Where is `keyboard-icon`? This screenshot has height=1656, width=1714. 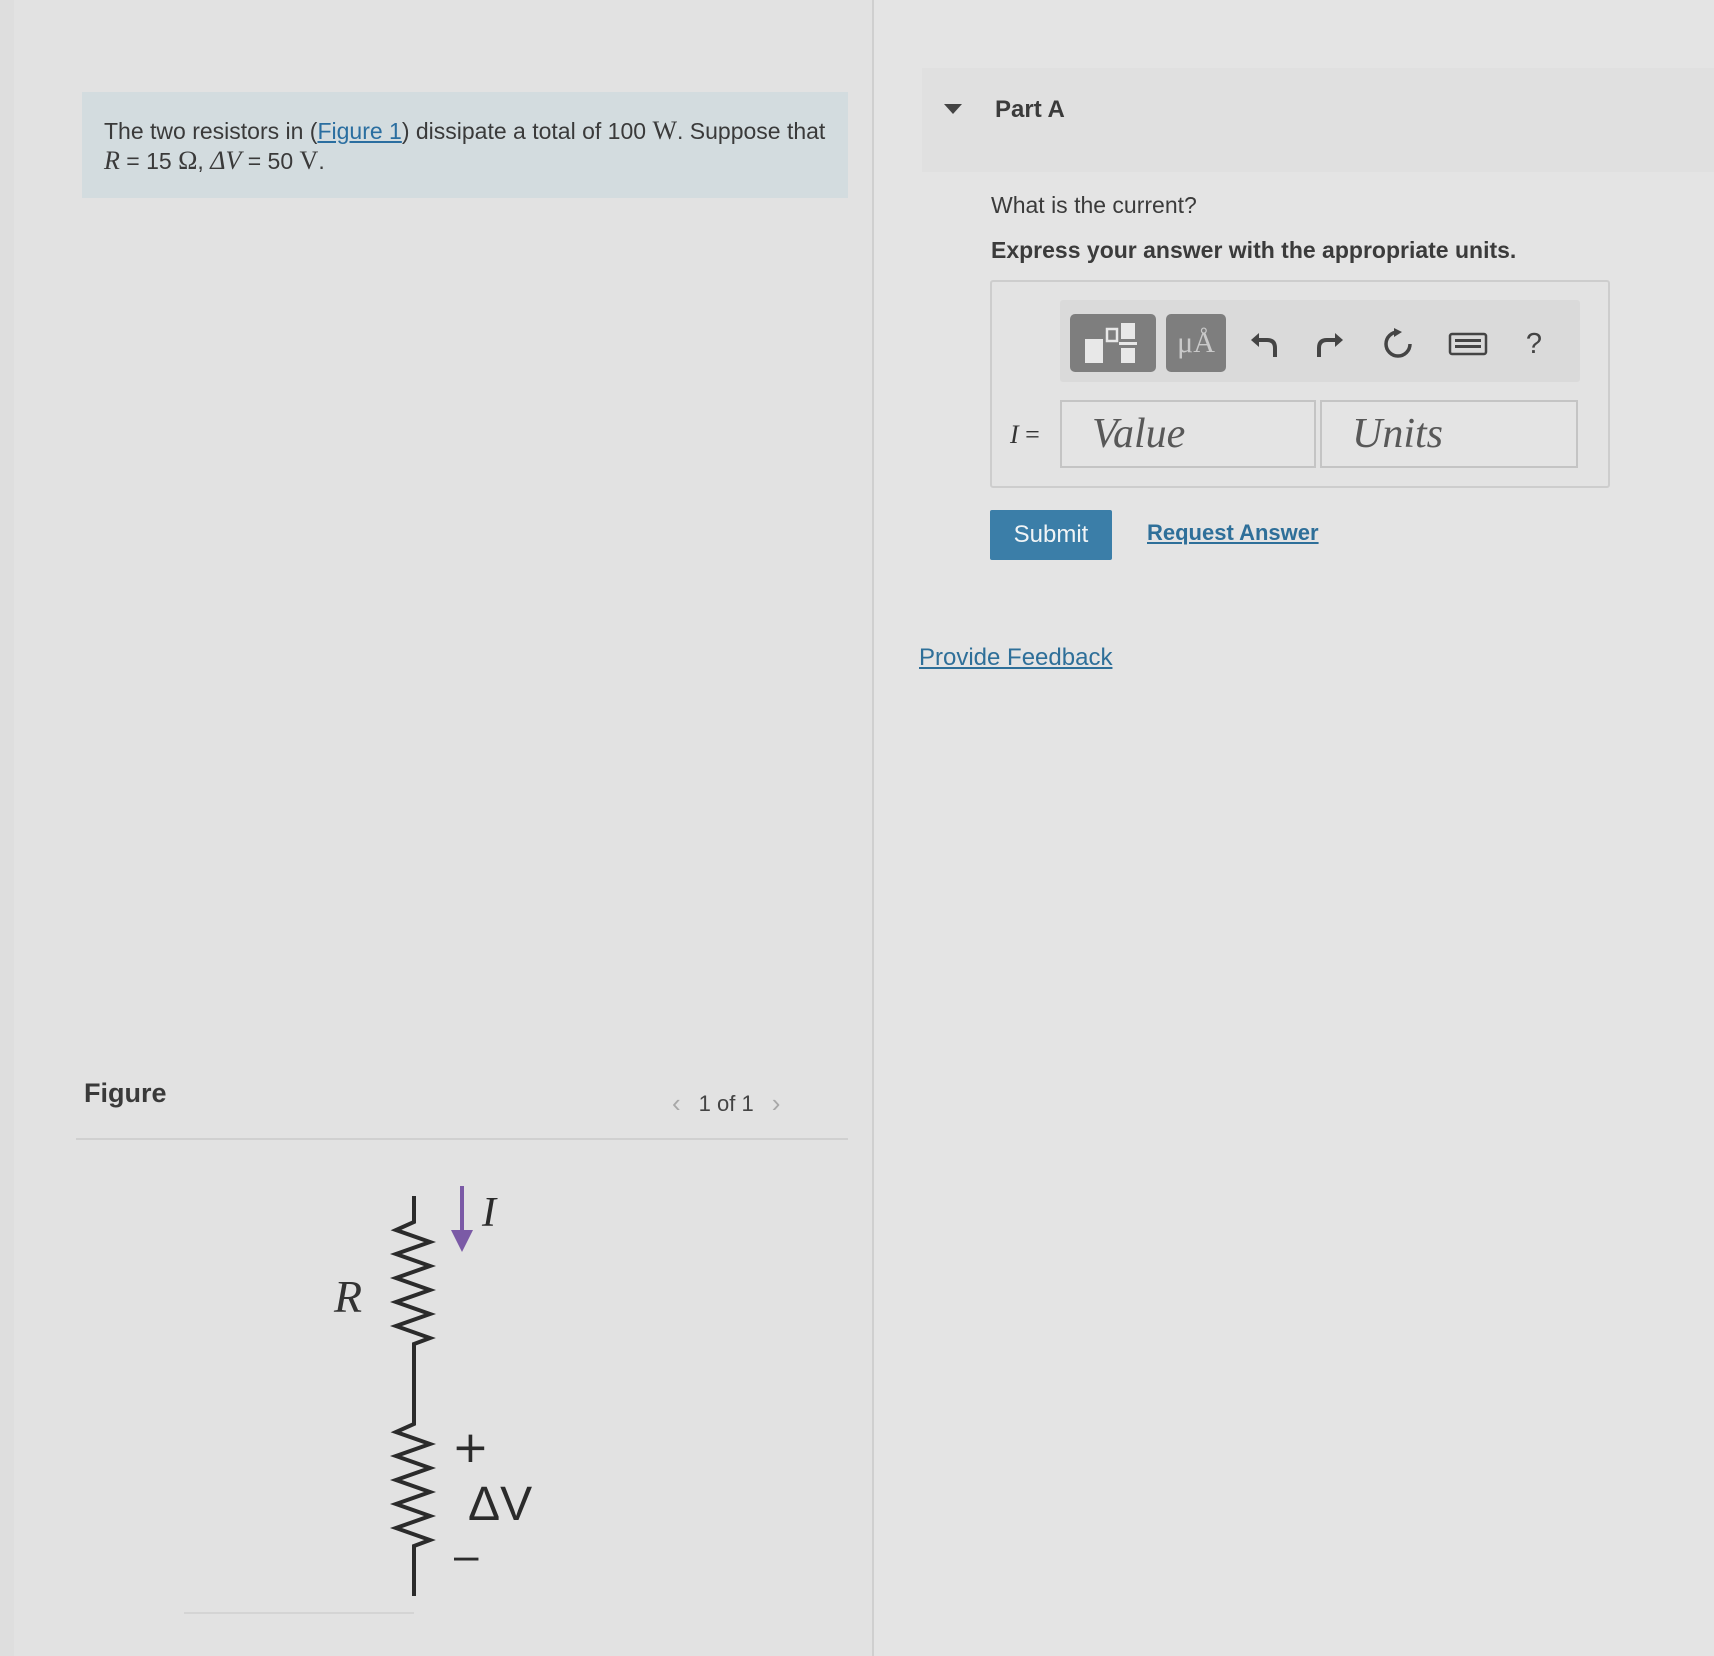 keyboard-icon is located at coordinates (1468, 344).